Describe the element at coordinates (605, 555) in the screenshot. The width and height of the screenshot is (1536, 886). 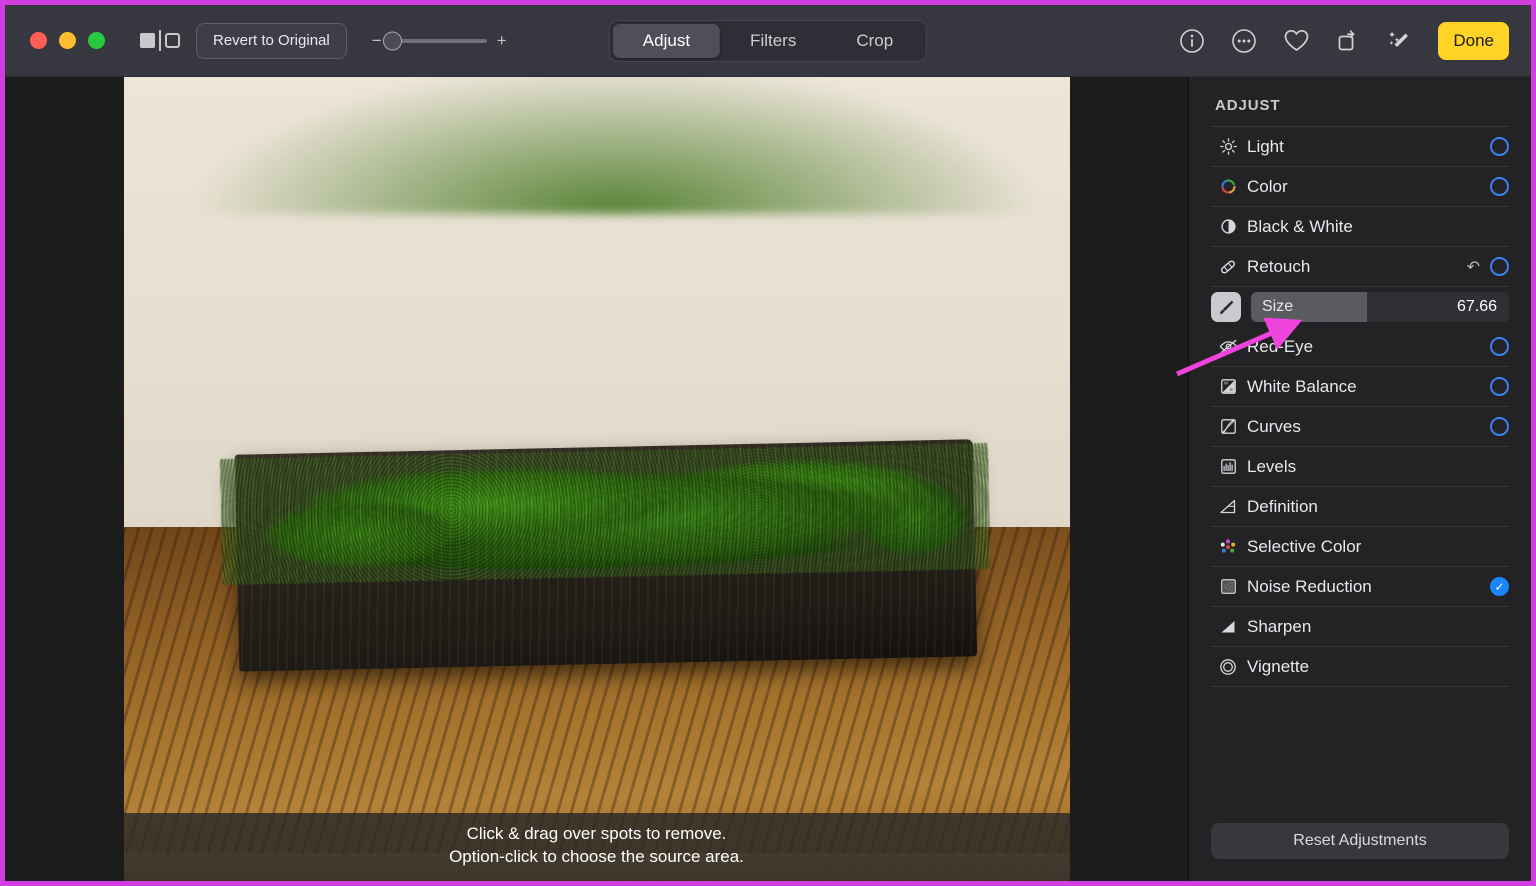
I see `photo-planter-box` at that location.